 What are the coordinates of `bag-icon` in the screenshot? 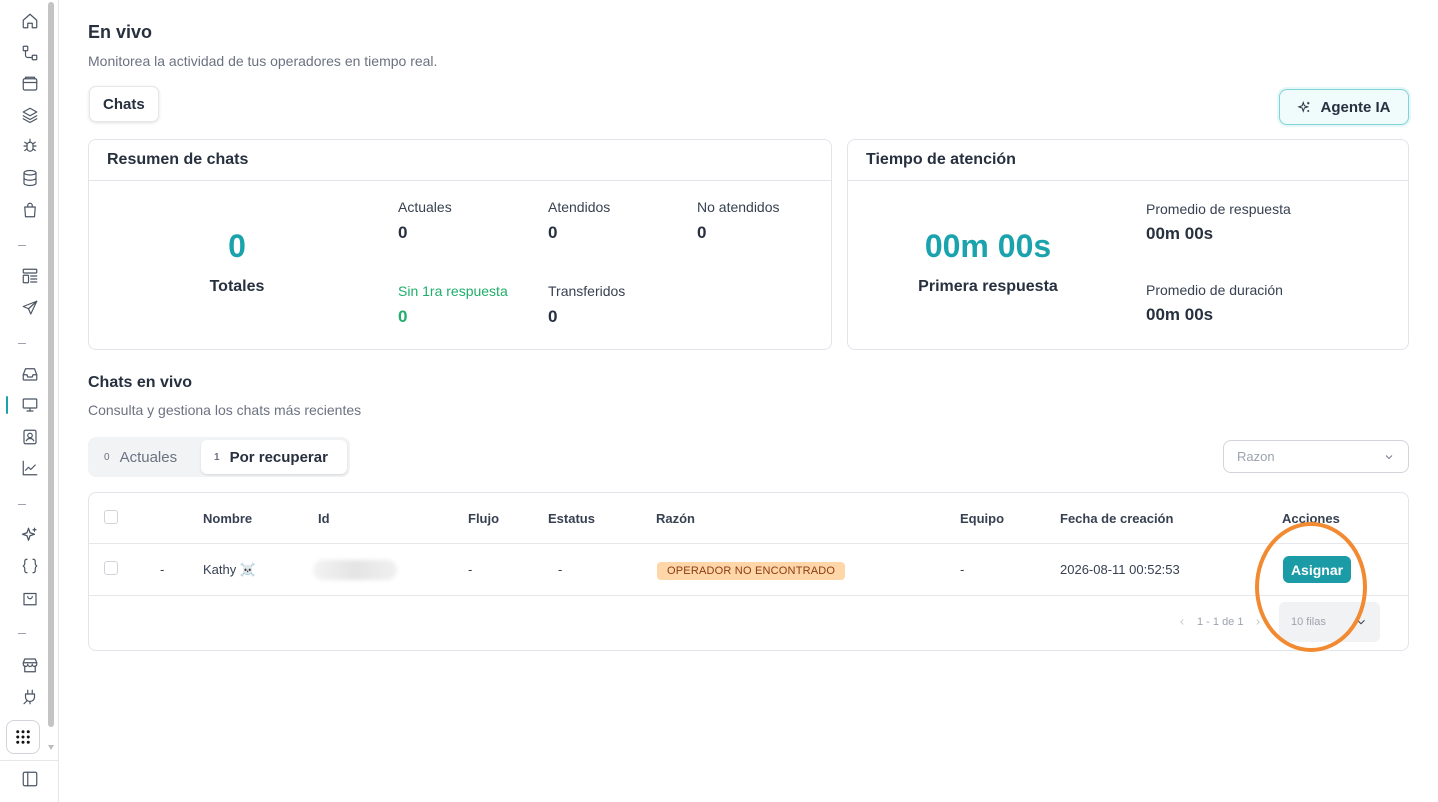 It's located at (30, 210).